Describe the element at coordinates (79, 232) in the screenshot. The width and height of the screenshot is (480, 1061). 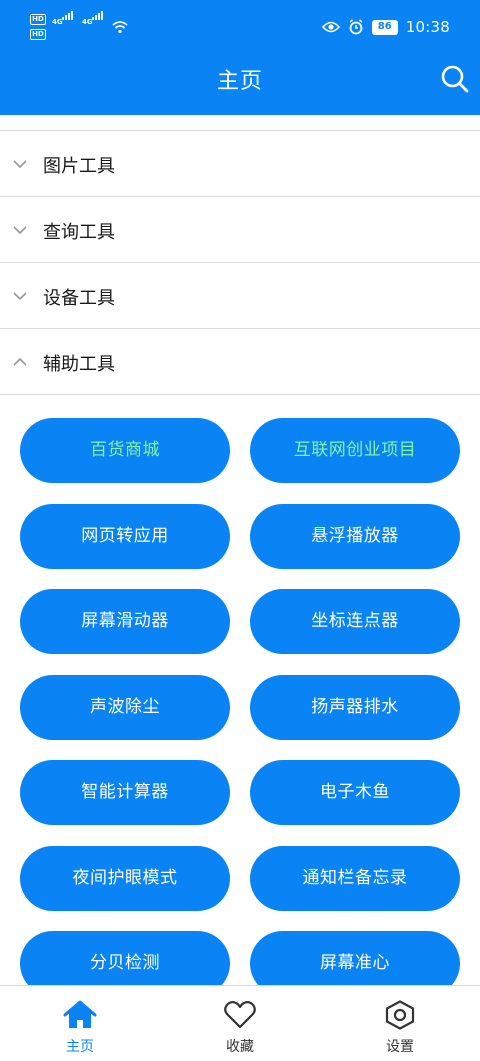
I see `section-label: 查询工具` at that location.